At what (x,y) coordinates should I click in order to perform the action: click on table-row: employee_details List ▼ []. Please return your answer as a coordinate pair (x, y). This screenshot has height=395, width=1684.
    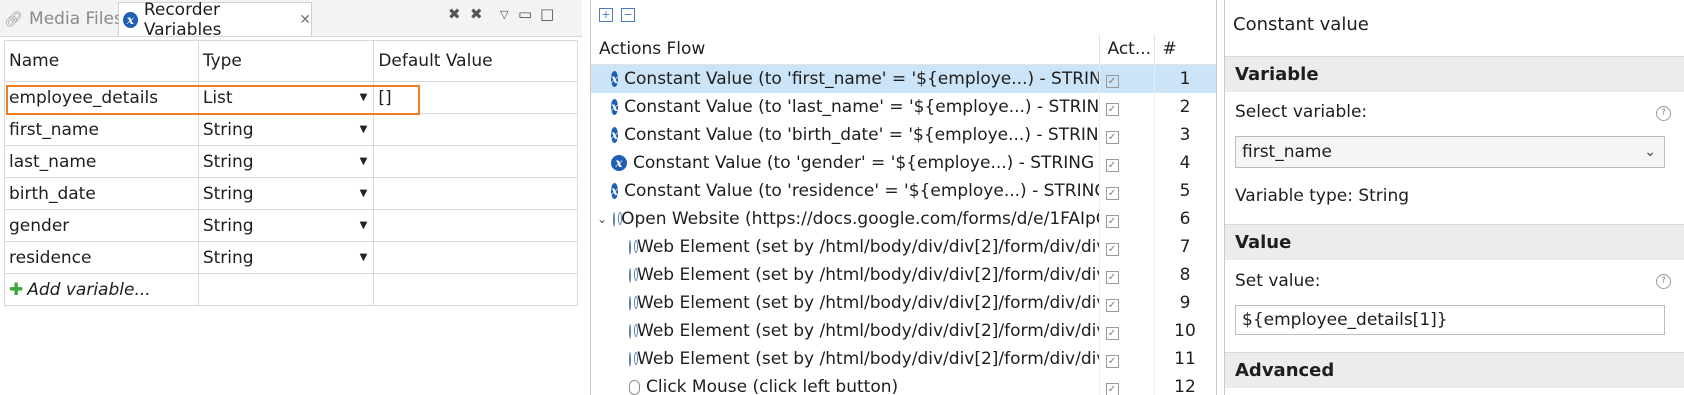
    Looking at the image, I should click on (291, 97).